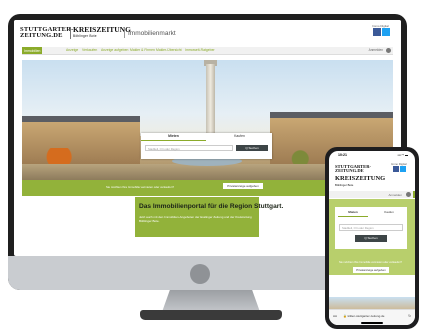  What do you see at coordinates (72, 50) in the screenshot?
I see `nav-item-anzeige: Anzeige` at bounding box center [72, 50].